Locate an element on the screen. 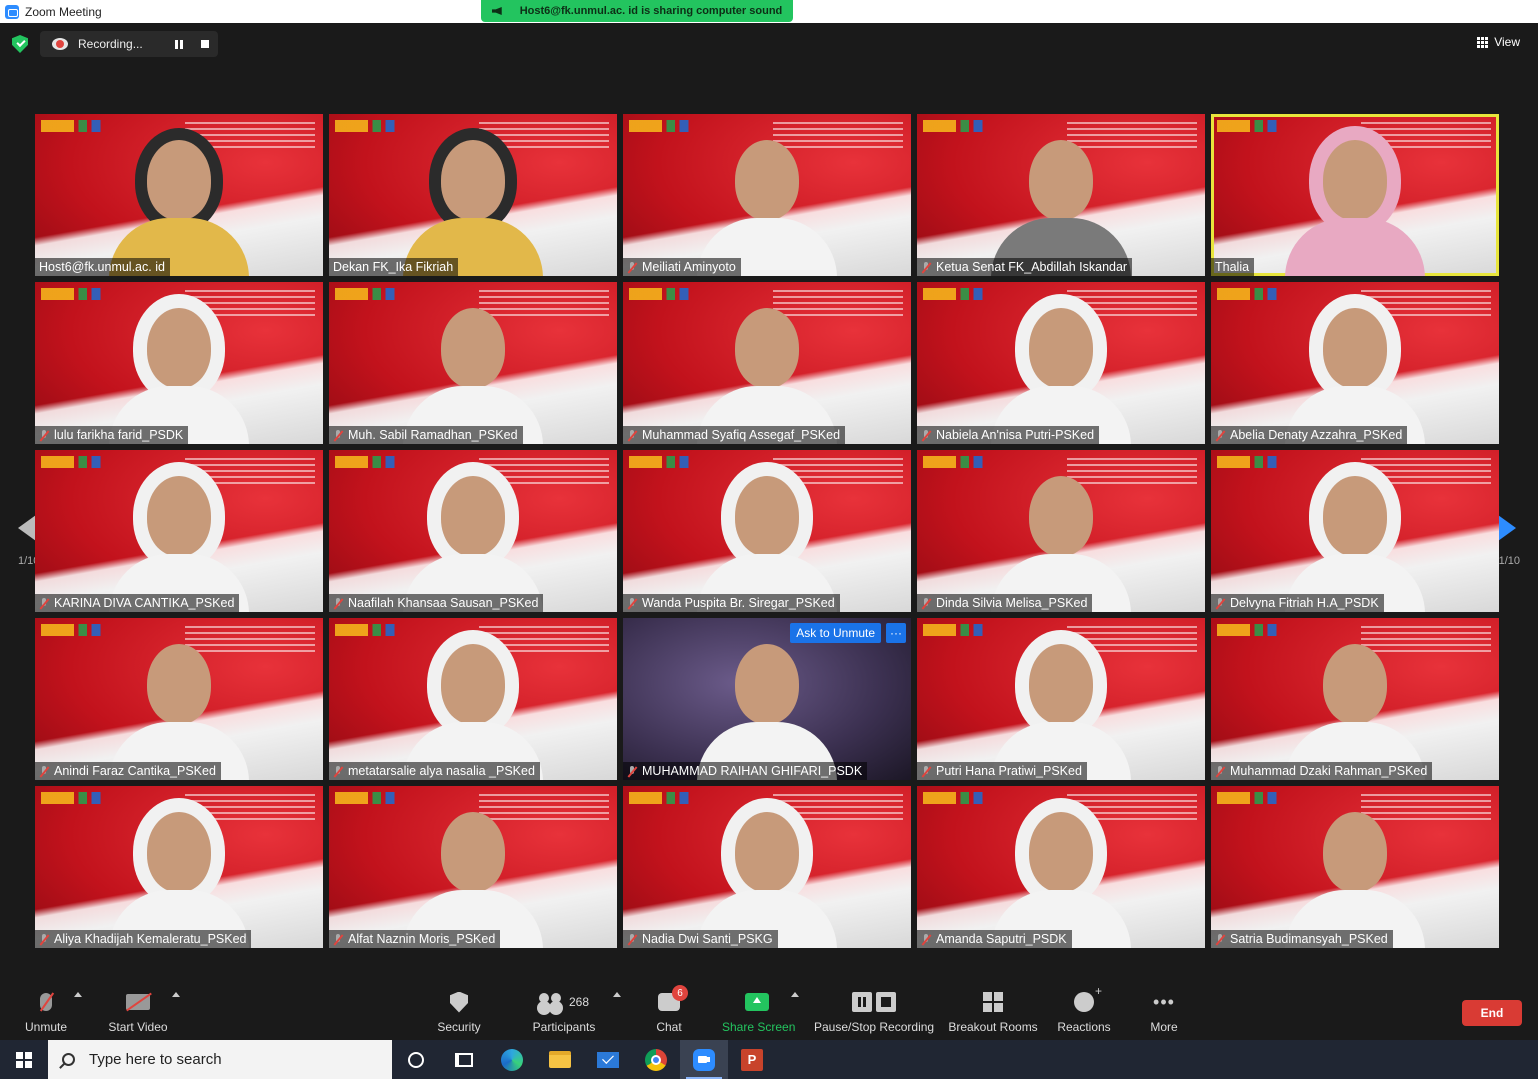 This screenshot has width=1538, height=1079. participant-name: Amanda Saputri_PSDK is located at coordinates (1001, 939).